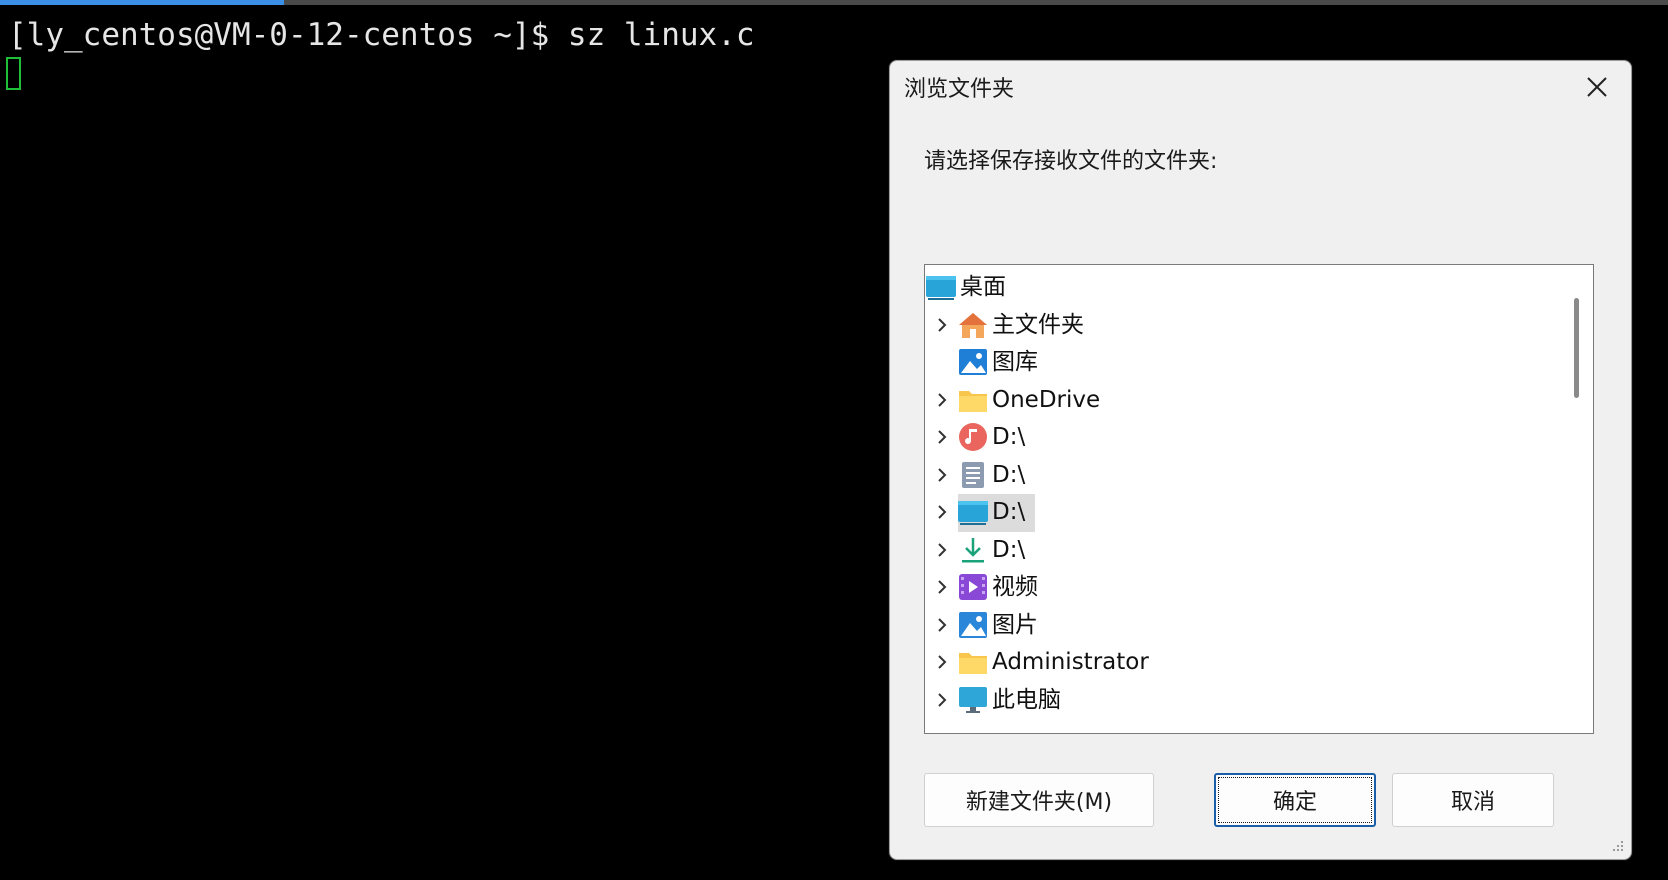  I want to click on computer-icon, so click(973, 700).